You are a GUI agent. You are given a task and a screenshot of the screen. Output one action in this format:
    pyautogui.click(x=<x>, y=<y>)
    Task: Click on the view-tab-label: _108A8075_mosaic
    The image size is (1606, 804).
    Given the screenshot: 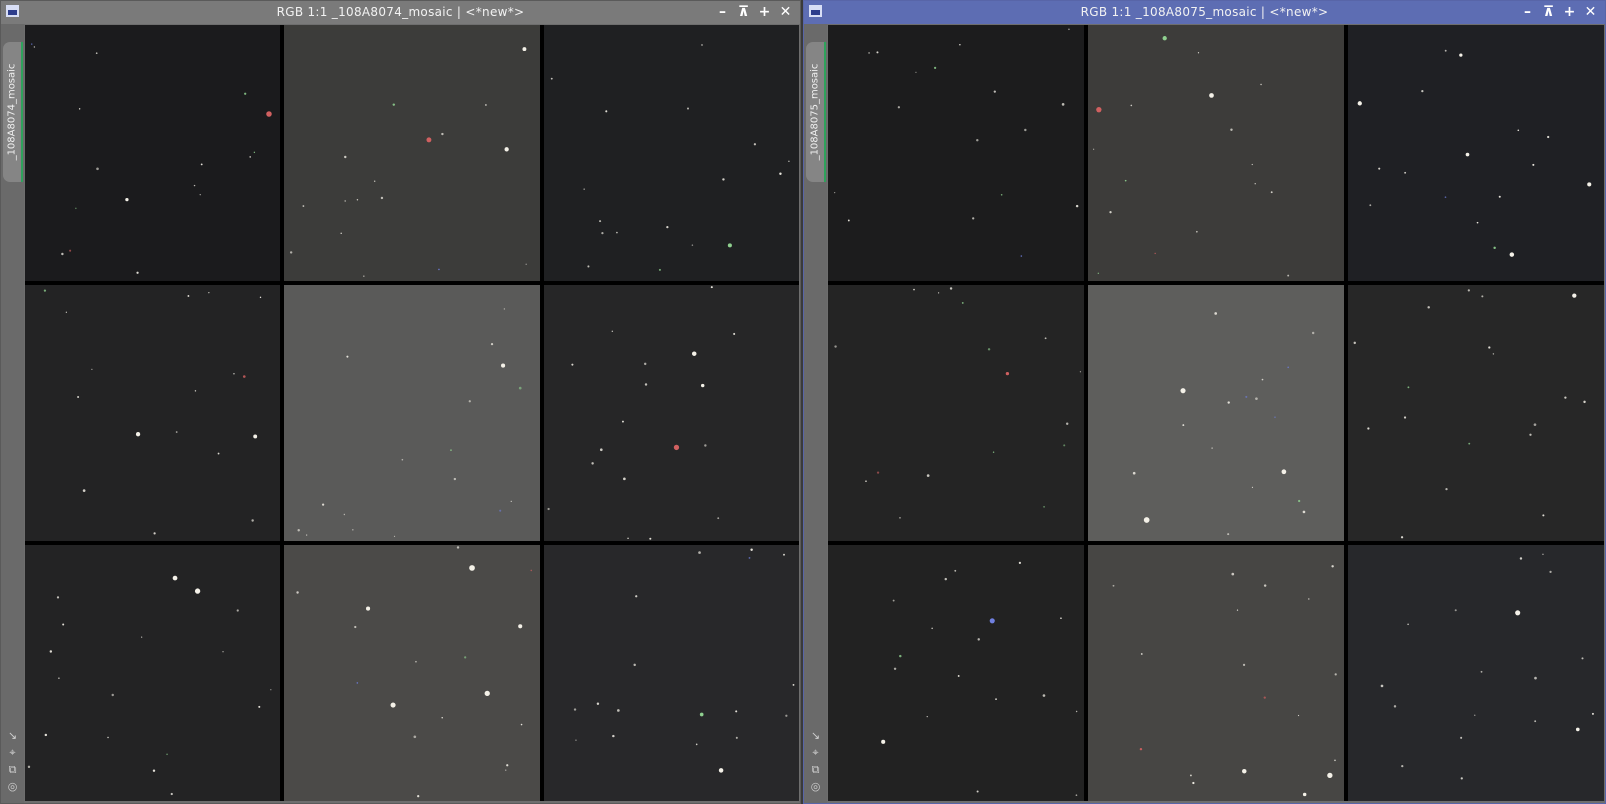 What is the action you would take?
    pyautogui.click(x=815, y=112)
    